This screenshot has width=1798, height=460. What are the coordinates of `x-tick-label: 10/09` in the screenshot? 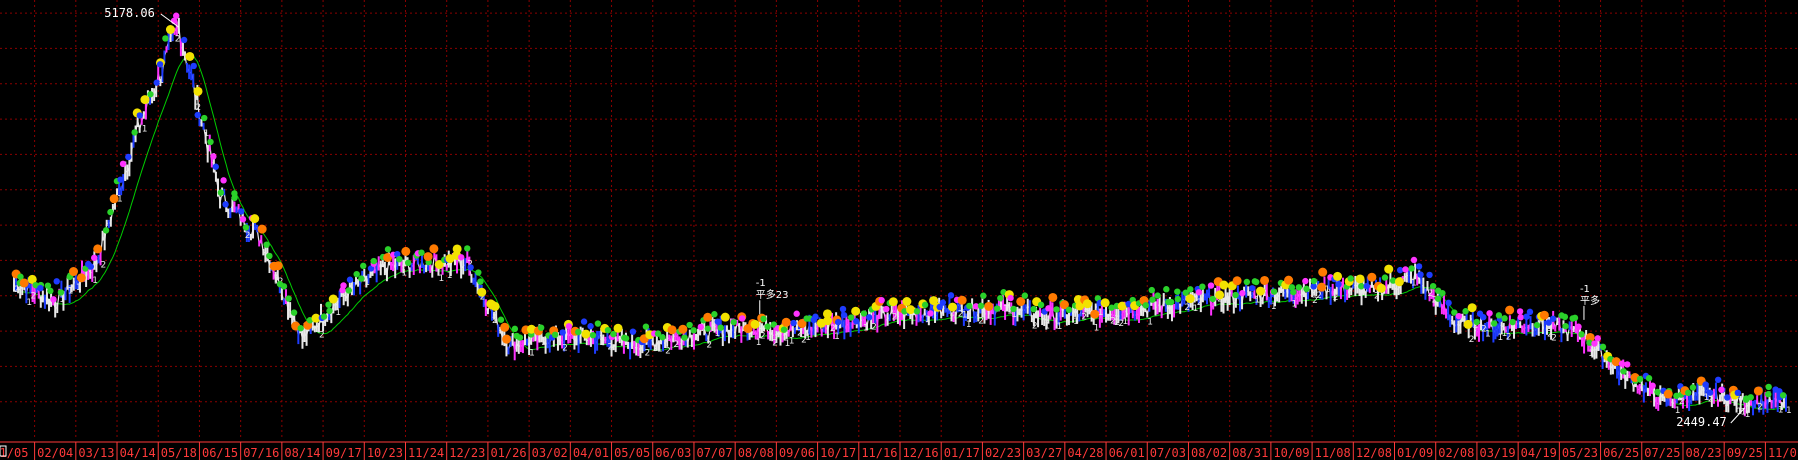 It's located at (1291, 453).